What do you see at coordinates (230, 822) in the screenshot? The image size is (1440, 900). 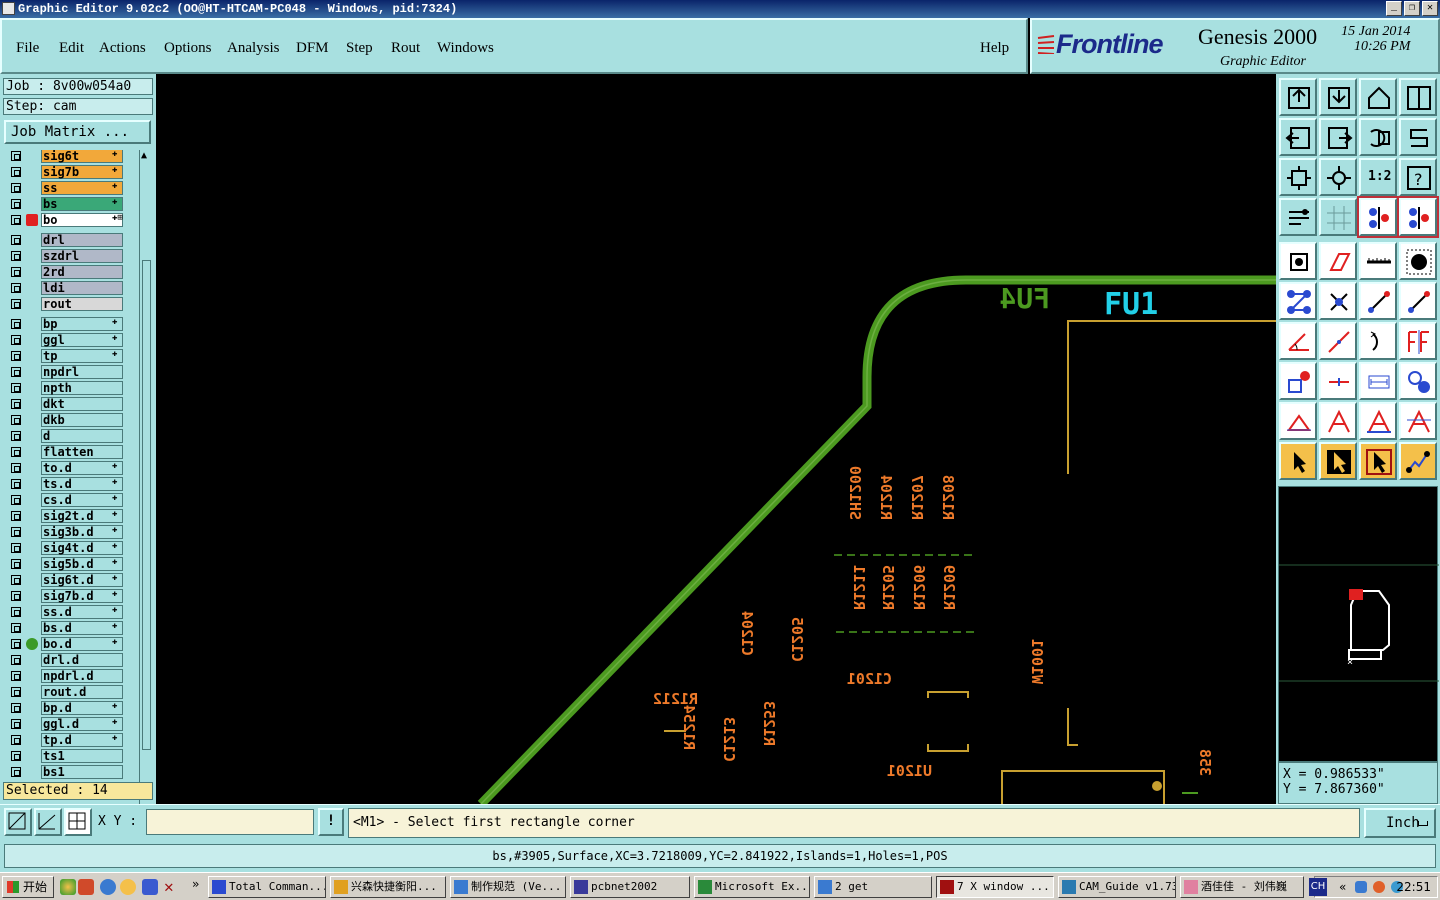 I see `xy-input` at bounding box center [230, 822].